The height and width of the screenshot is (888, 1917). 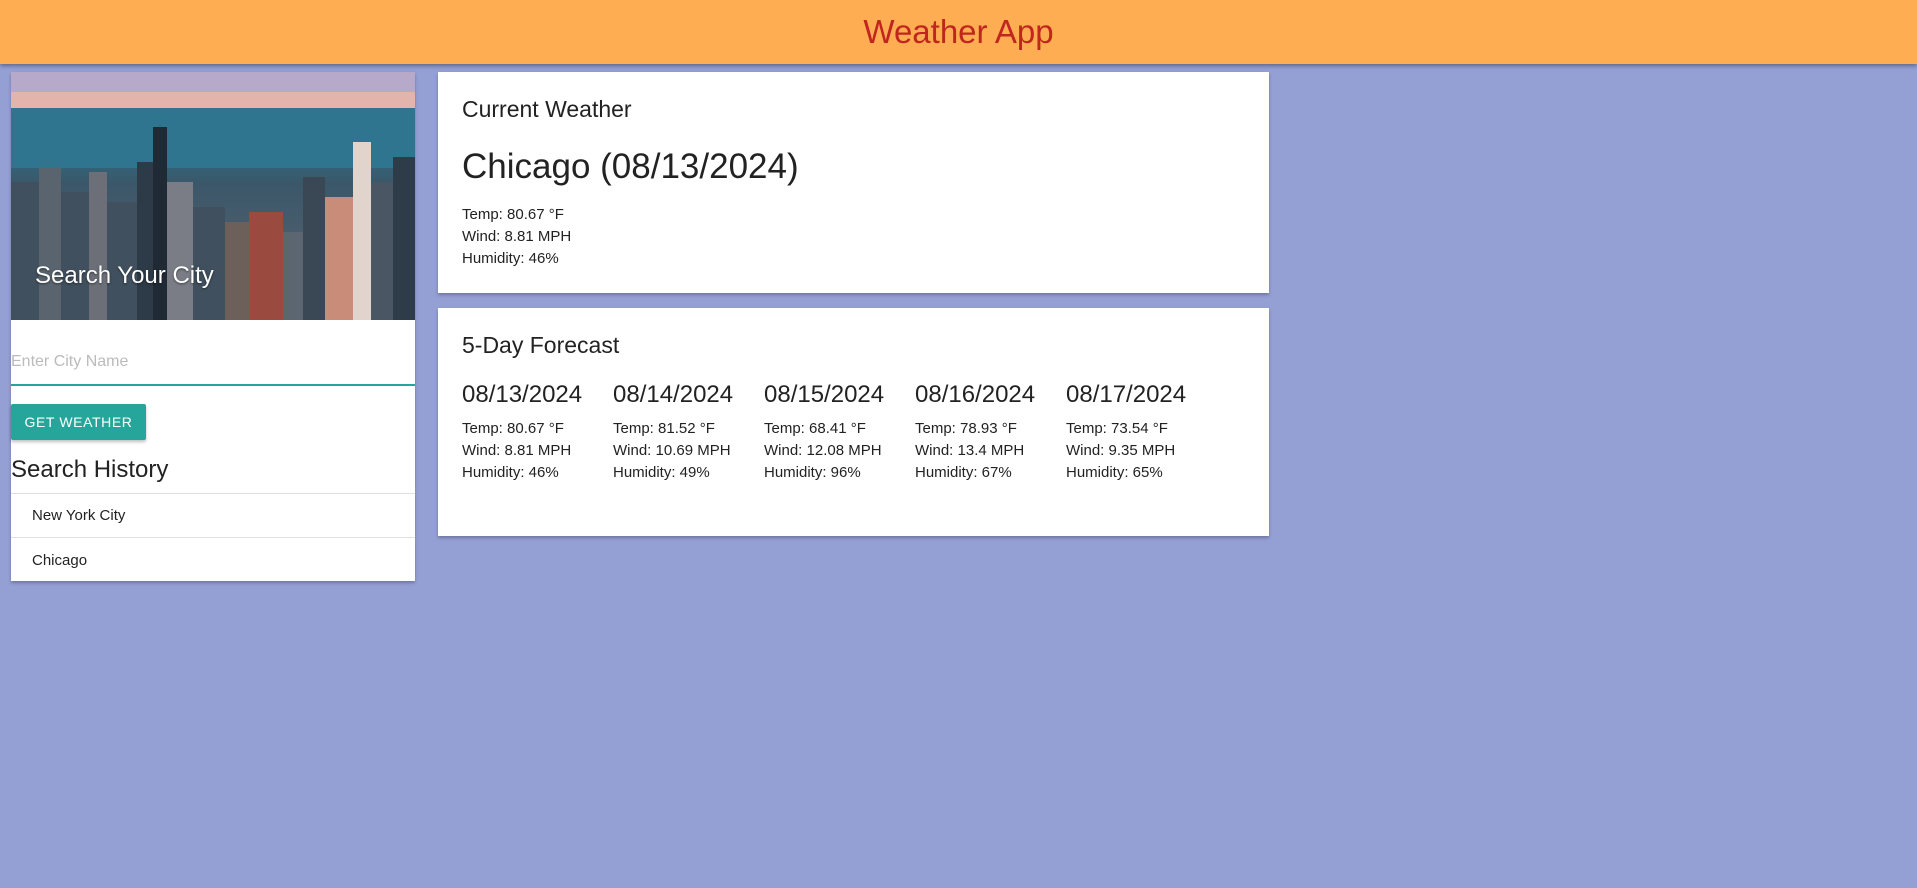 What do you see at coordinates (547, 109) in the screenshot?
I see `current-weather-title: Current Weather` at bounding box center [547, 109].